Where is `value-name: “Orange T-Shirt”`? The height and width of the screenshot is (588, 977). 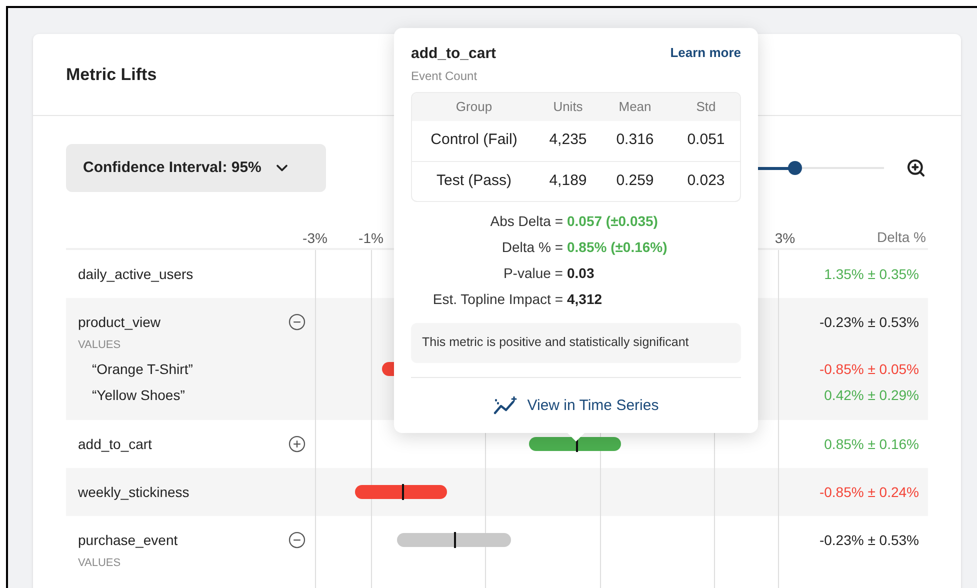
value-name: “Orange T-Shirt” is located at coordinates (142, 369).